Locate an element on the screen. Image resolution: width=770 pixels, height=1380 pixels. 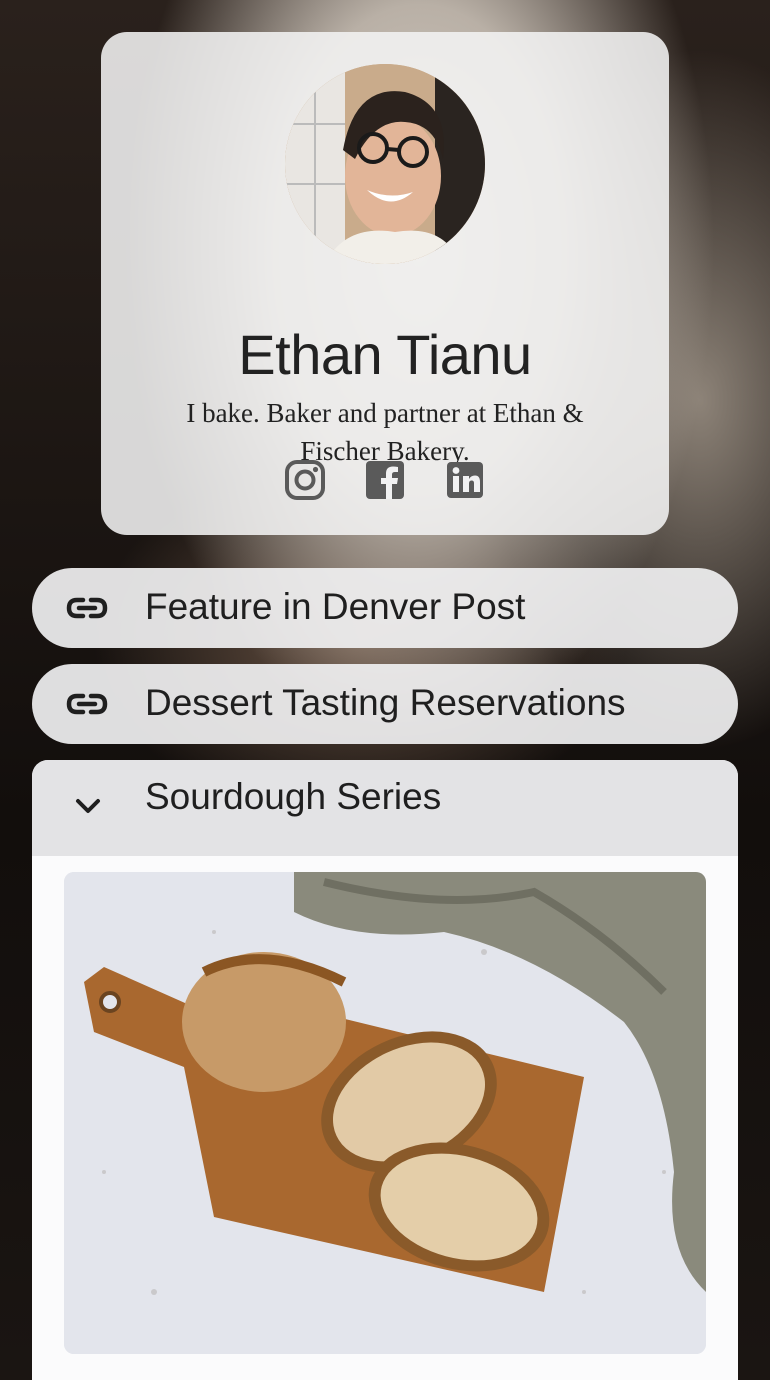
link-dessert-tasting: Dessert Tasting Reservations is located at coordinates (385, 704).